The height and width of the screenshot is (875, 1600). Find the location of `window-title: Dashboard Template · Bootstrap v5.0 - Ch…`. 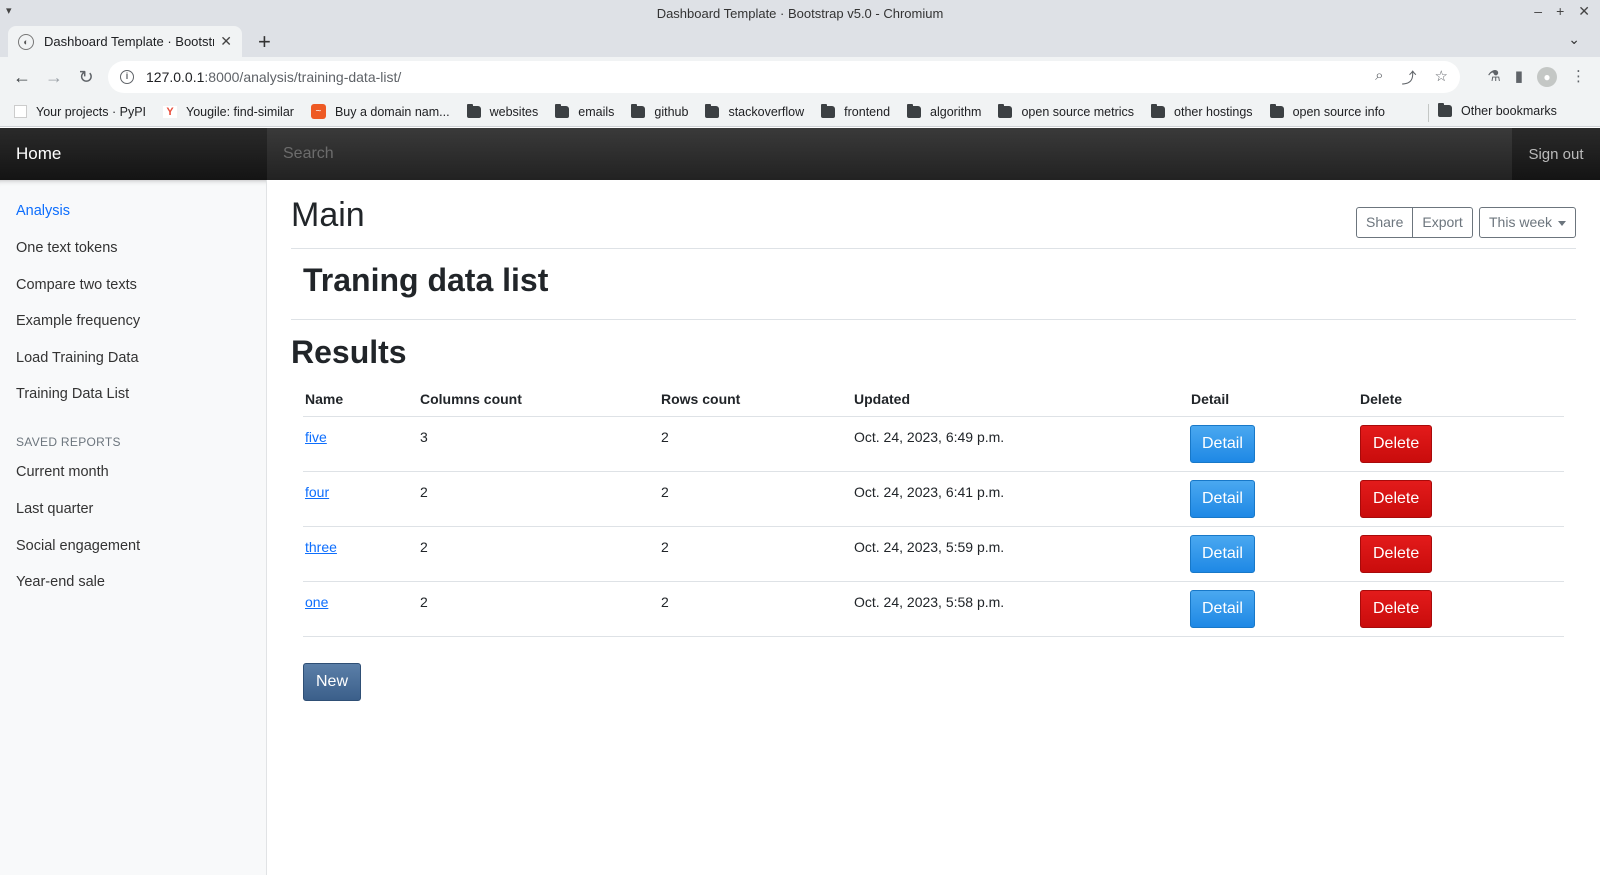

window-title: Dashboard Template · Bootstrap v5.0 - Ch… is located at coordinates (800, 13).